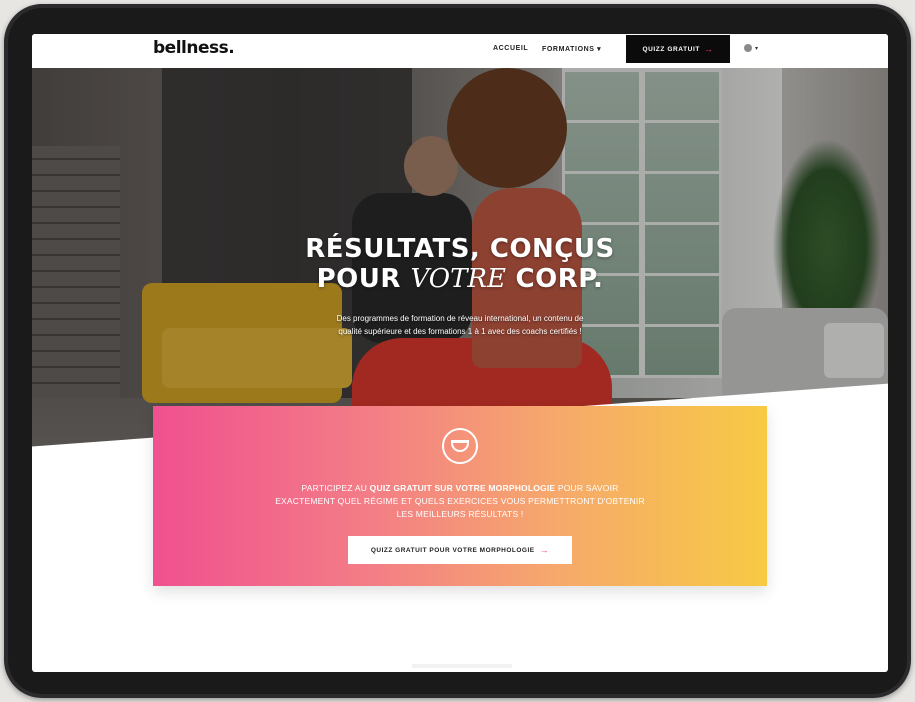 The image size is (915, 702). What do you see at coordinates (335, 488) in the screenshot?
I see `quiz-promo-text-pre: PARTICIPEZ AU` at bounding box center [335, 488].